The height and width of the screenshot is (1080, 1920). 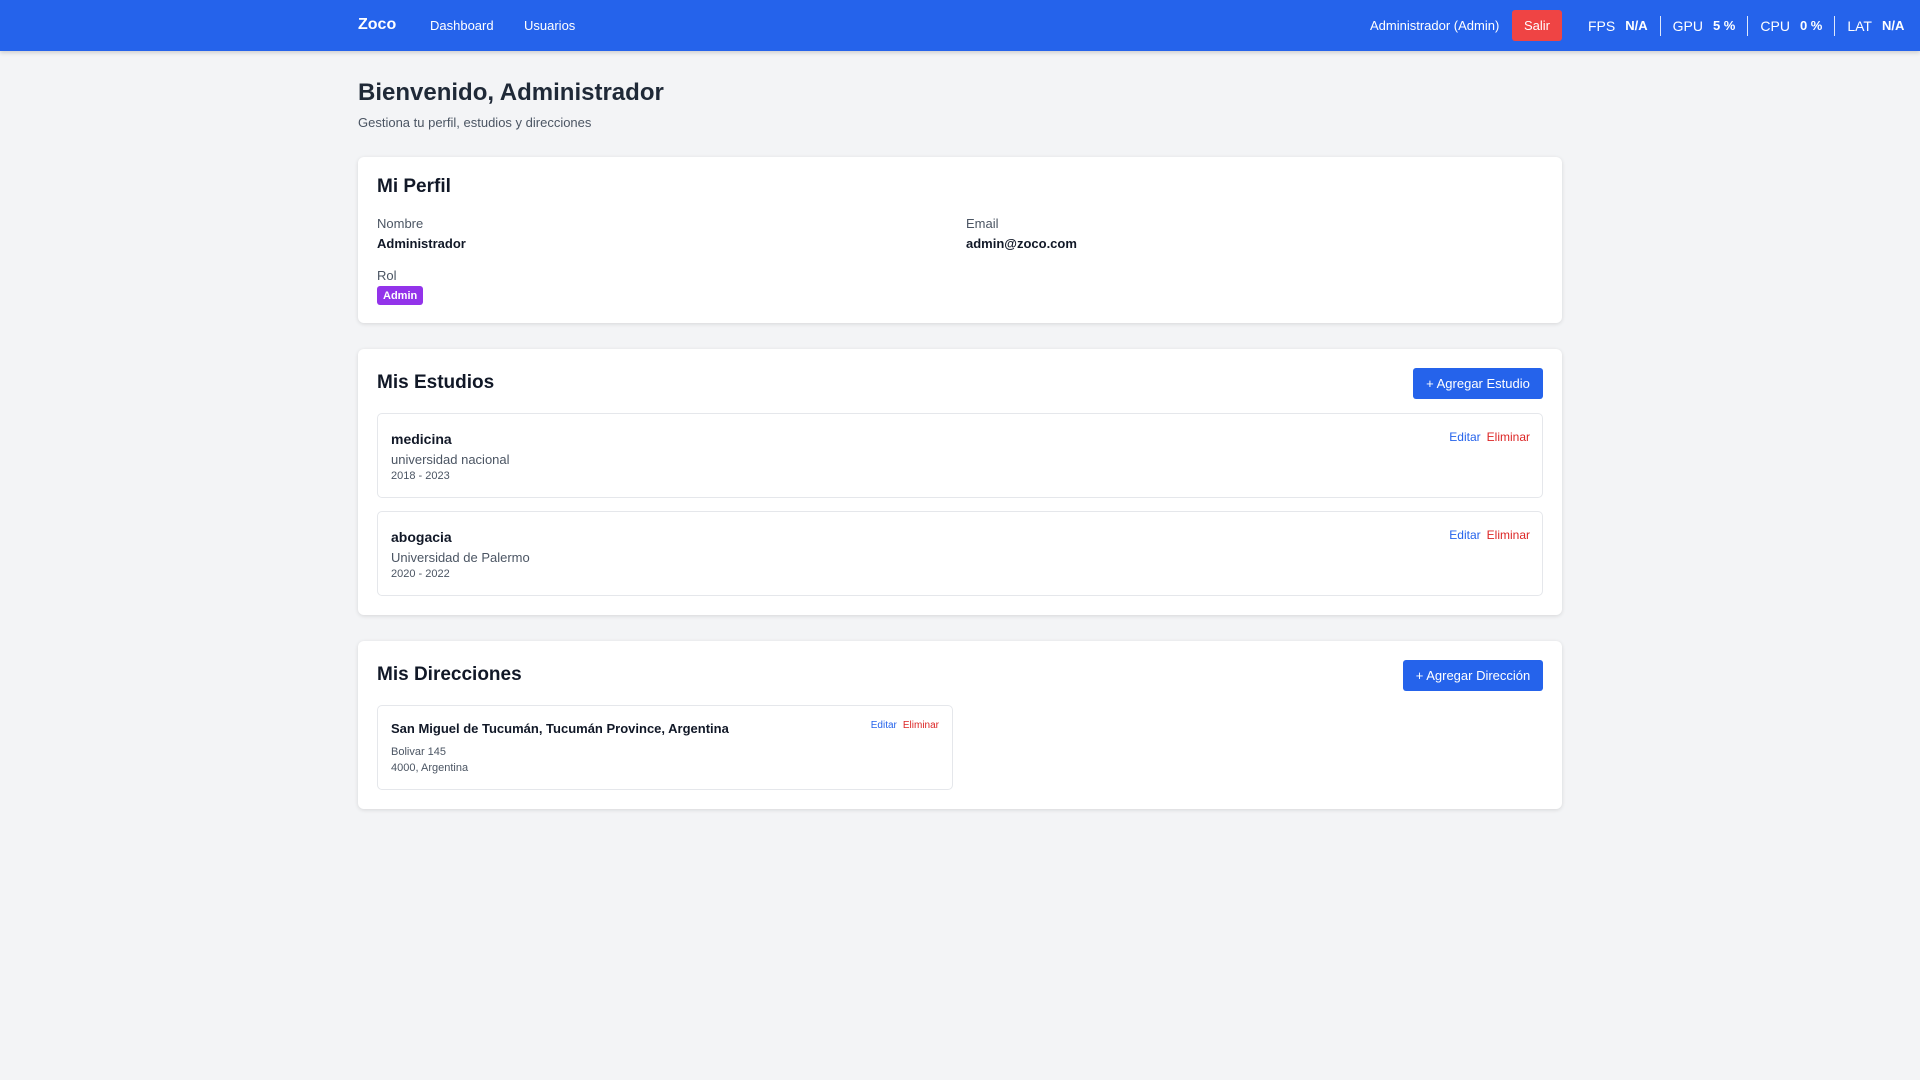 I want to click on stat-value: 0 %, so click(x=1811, y=25).